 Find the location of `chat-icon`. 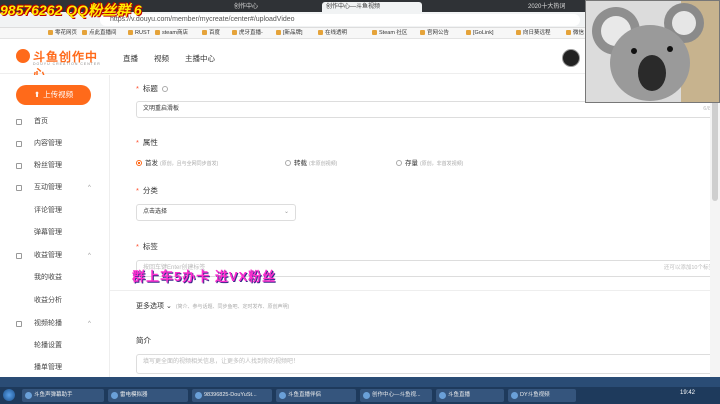

chat-icon is located at coordinates (19, 188).